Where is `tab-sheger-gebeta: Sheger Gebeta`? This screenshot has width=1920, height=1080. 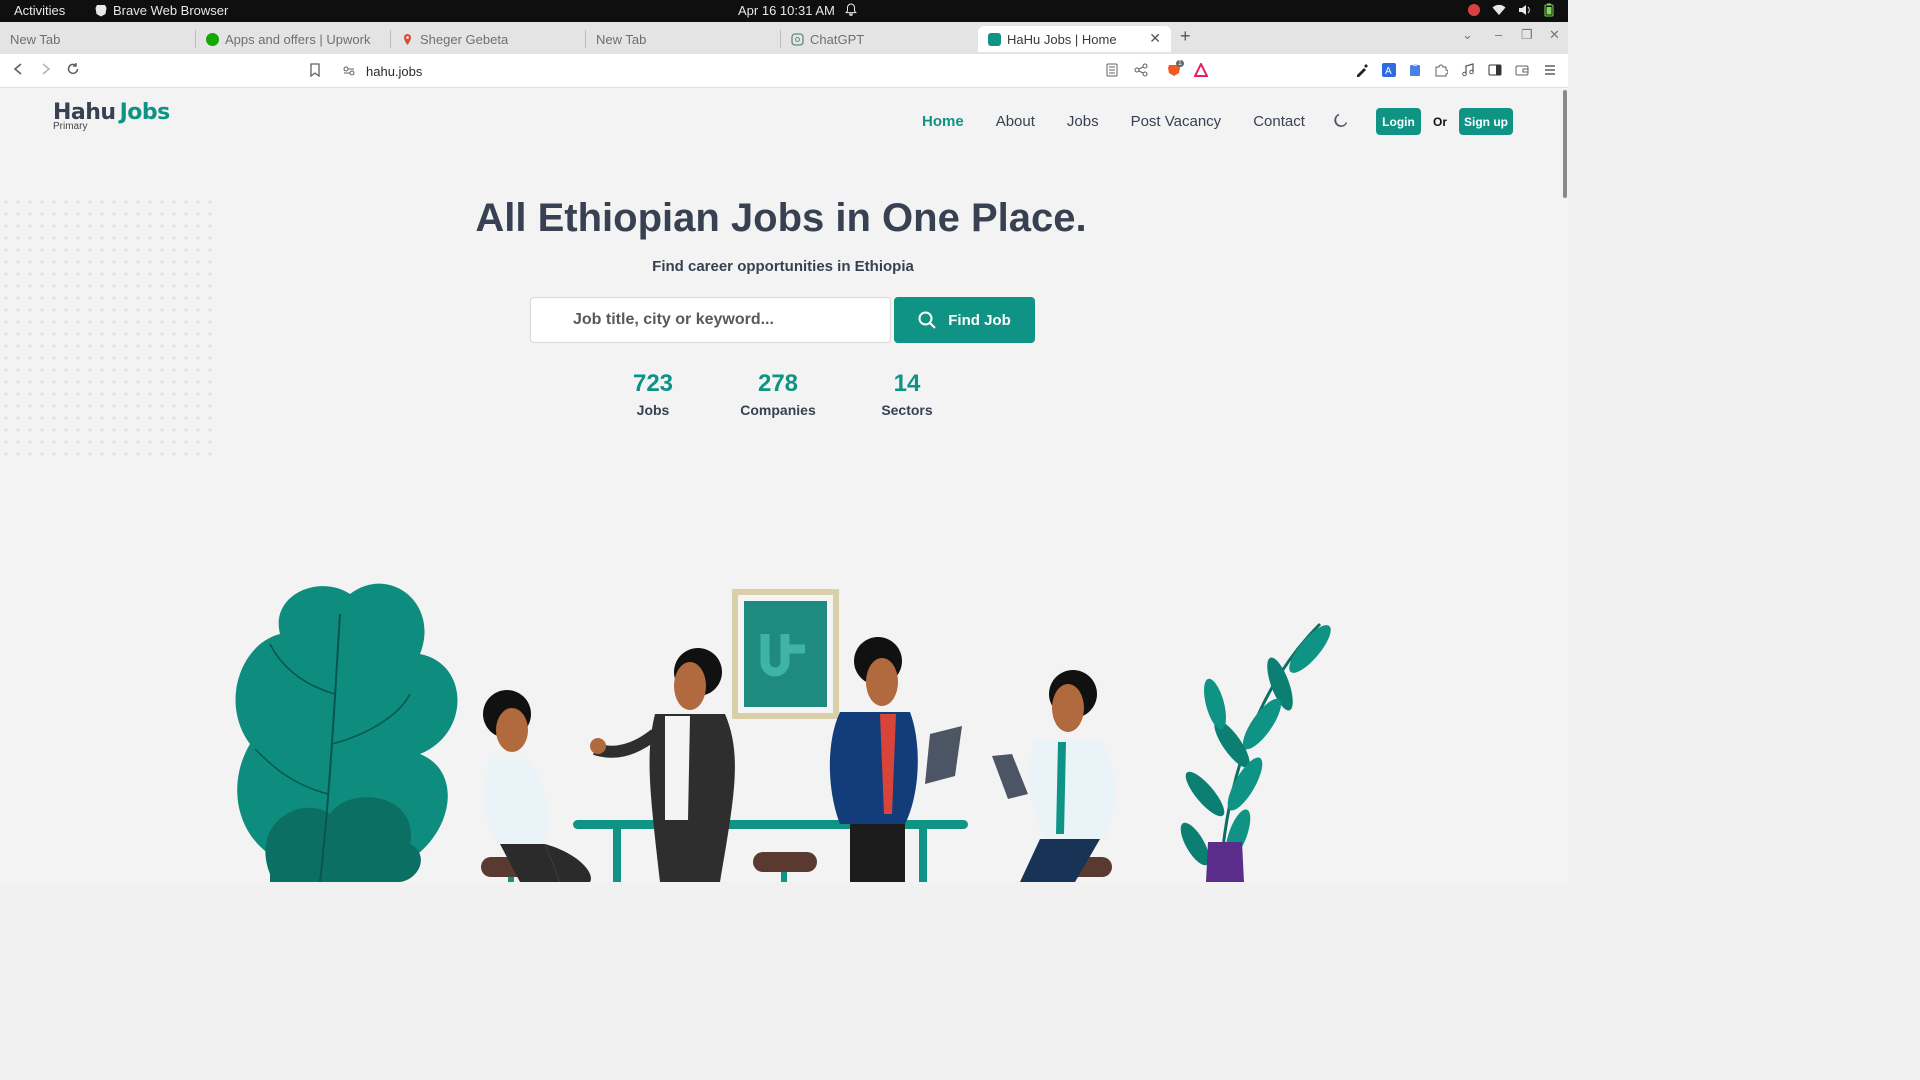
tab-sheger-gebeta: Sheger Gebeta is located at coordinates (488, 39).